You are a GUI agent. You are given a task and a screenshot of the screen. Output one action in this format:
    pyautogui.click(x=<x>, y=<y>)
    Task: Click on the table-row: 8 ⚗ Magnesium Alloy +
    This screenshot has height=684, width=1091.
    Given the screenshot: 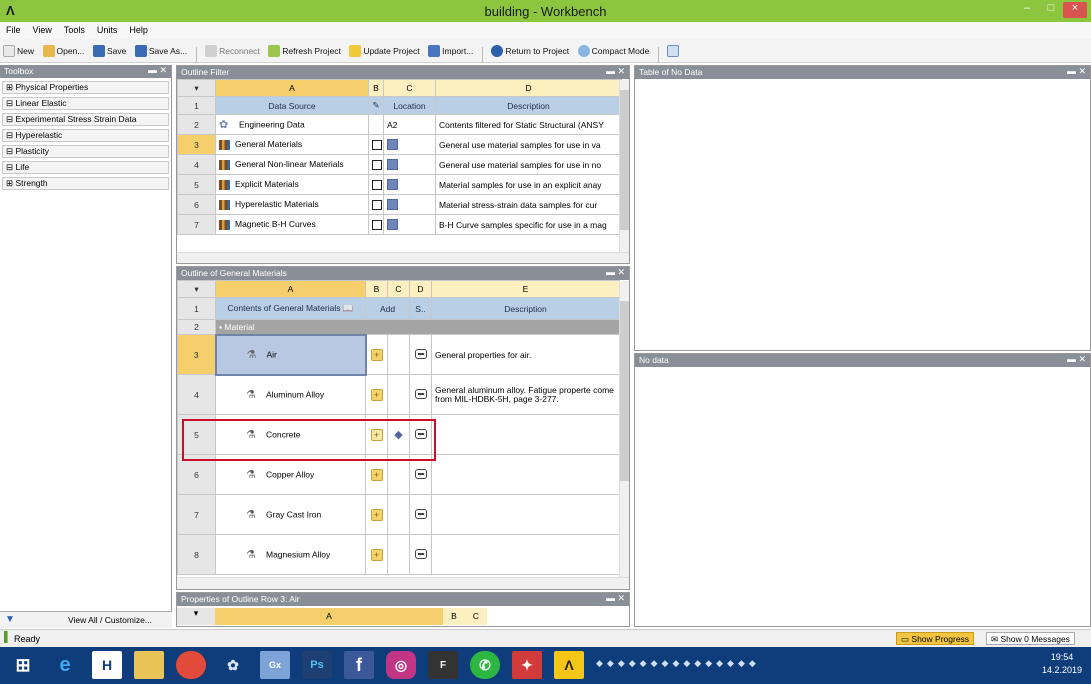 What is the action you would take?
    pyautogui.click(x=398, y=554)
    